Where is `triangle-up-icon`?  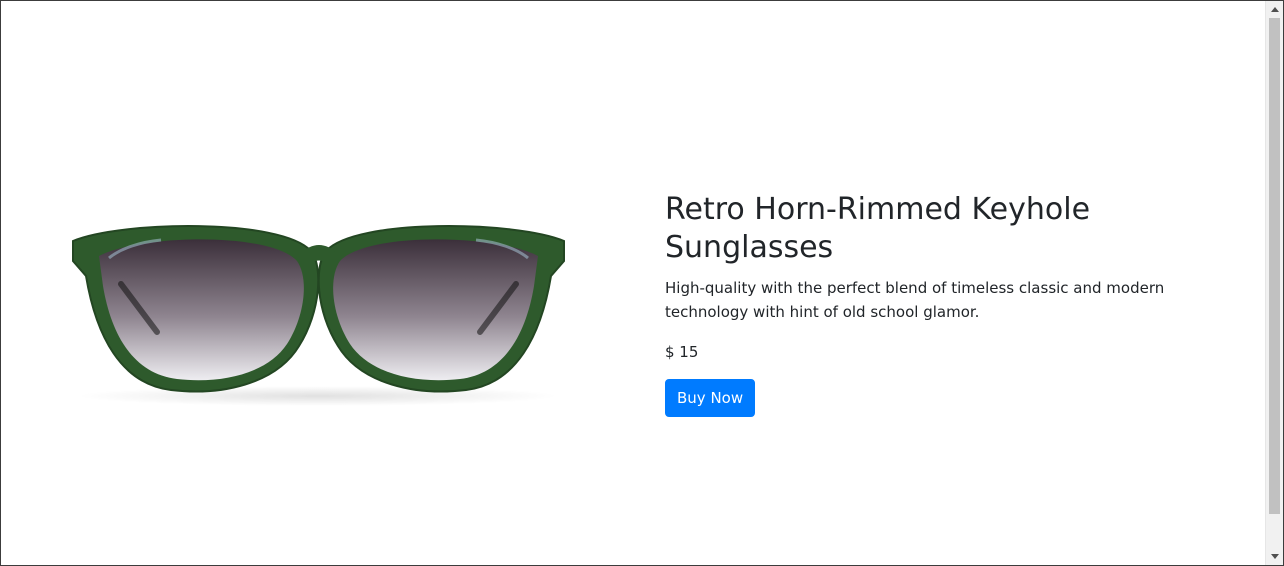
triangle-up-icon is located at coordinates (1274, 9).